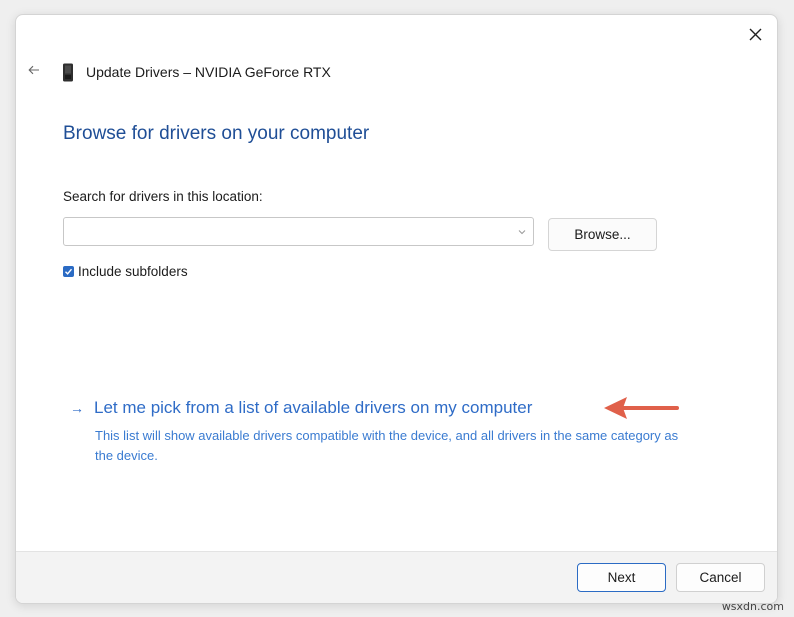  Describe the element at coordinates (752, 606) in the screenshot. I see `watermark-text: wsxdn.com` at that location.